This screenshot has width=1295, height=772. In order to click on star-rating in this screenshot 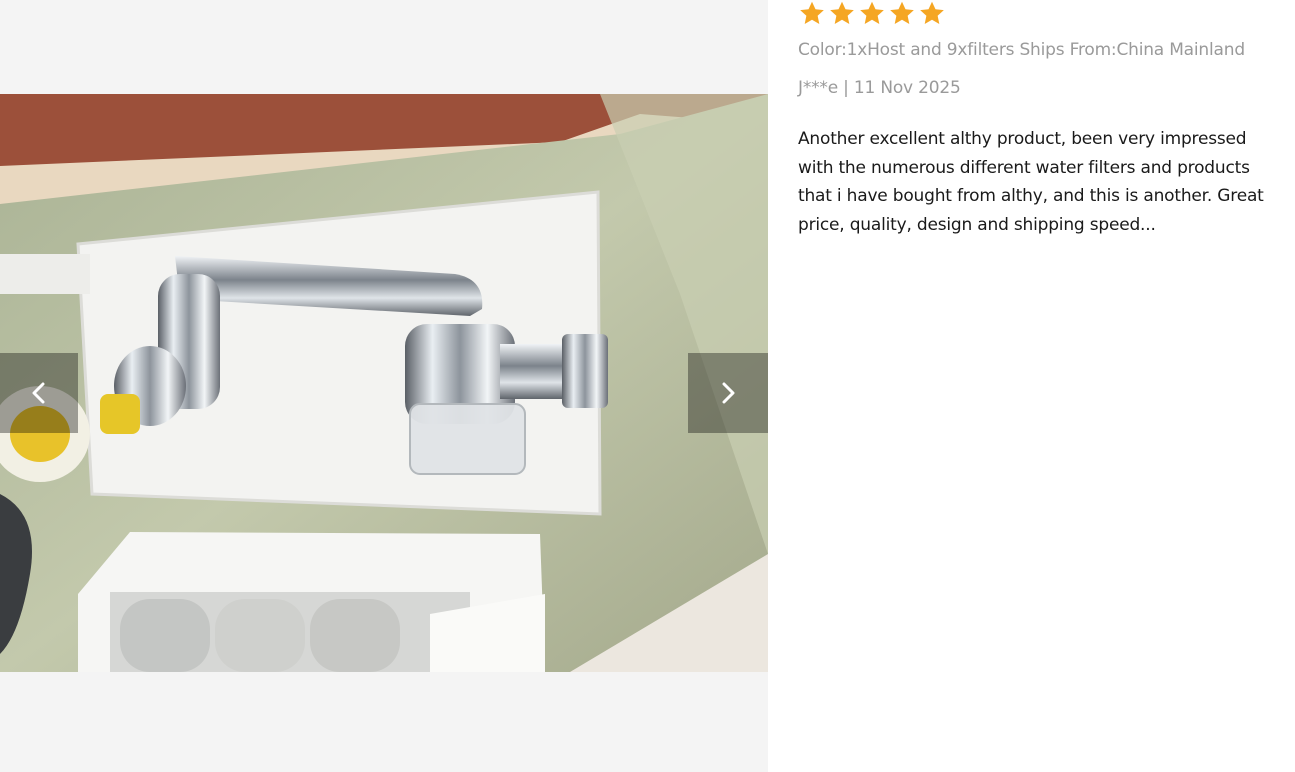, I will do `click(872, 13)`.